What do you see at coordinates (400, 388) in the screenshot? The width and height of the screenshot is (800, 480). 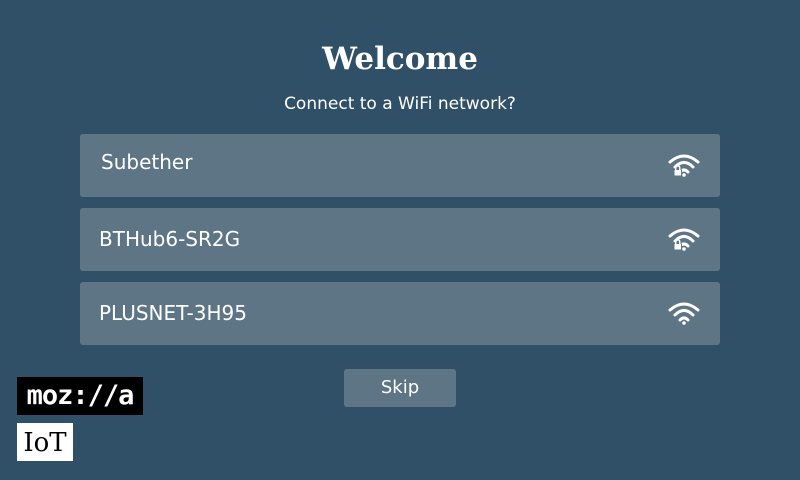 I see `skip-button: Skip` at bounding box center [400, 388].